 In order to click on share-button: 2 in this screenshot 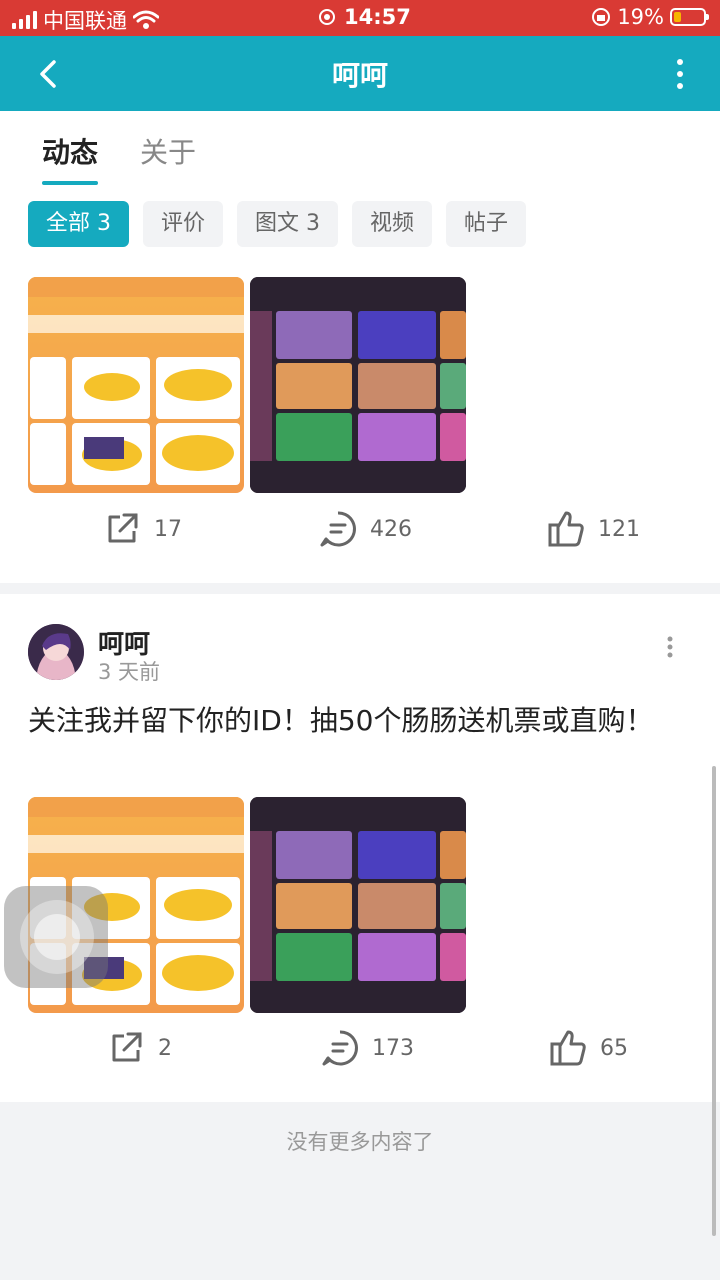, I will do `click(139, 1048)`.